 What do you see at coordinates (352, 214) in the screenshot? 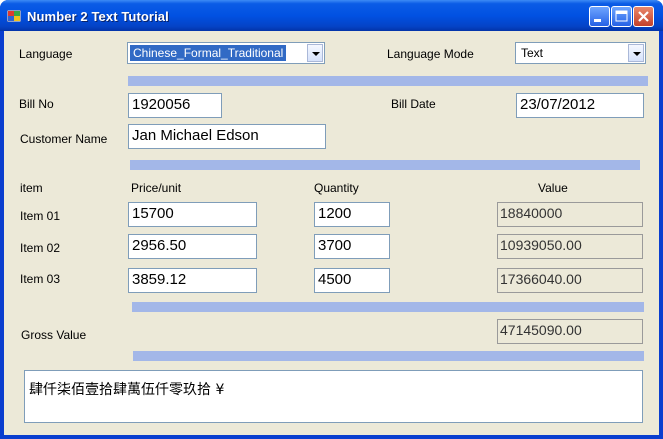
I see `quantity-field: 1200` at bounding box center [352, 214].